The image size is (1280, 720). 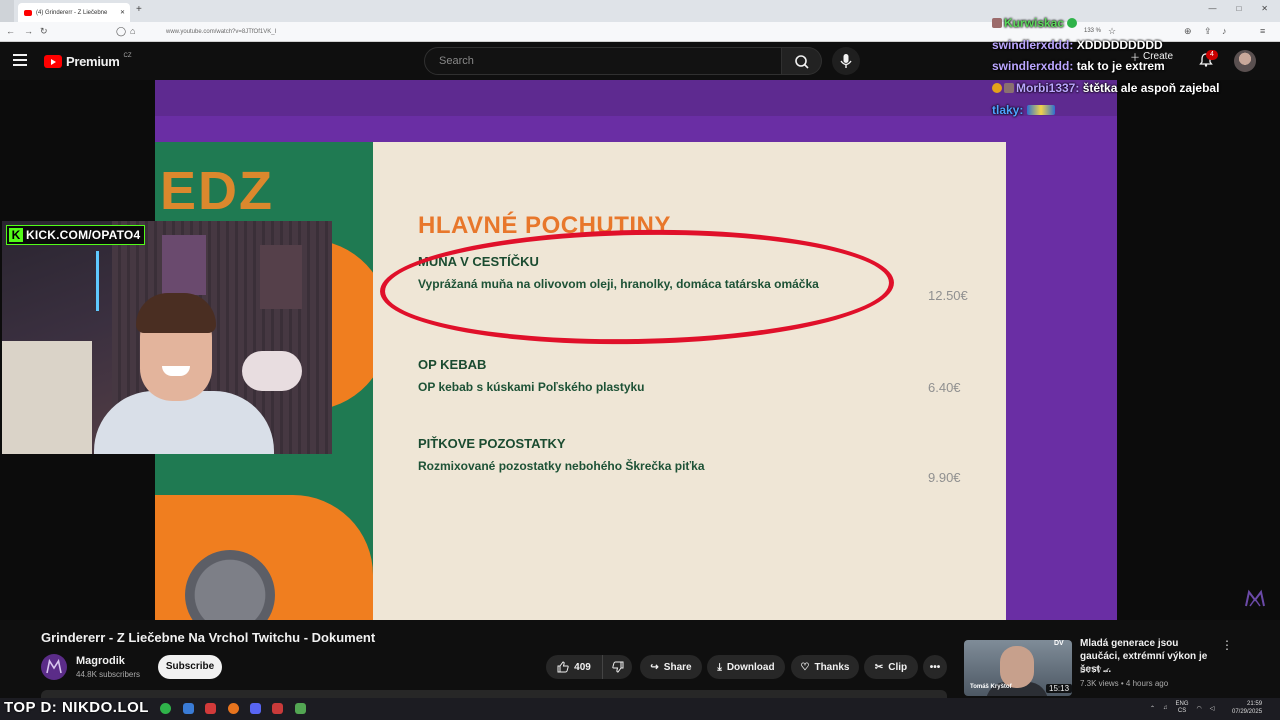 I want to click on chat-username: tlaky:, so click(x=1008, y=110).